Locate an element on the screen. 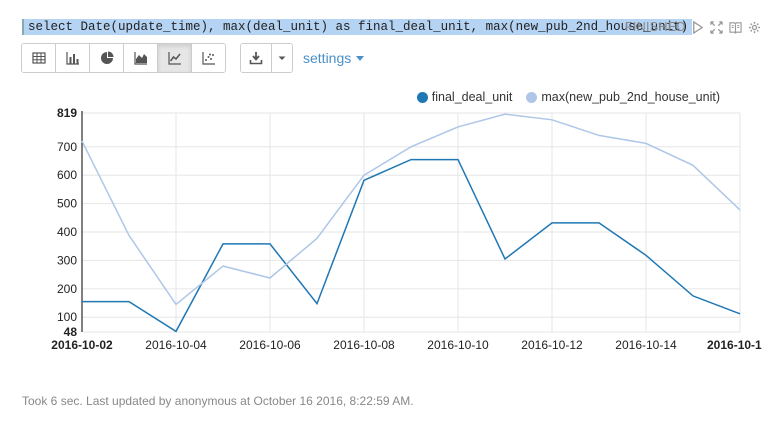  x-tick-label: 2016-10-08 is located at coordinates (364, 345).